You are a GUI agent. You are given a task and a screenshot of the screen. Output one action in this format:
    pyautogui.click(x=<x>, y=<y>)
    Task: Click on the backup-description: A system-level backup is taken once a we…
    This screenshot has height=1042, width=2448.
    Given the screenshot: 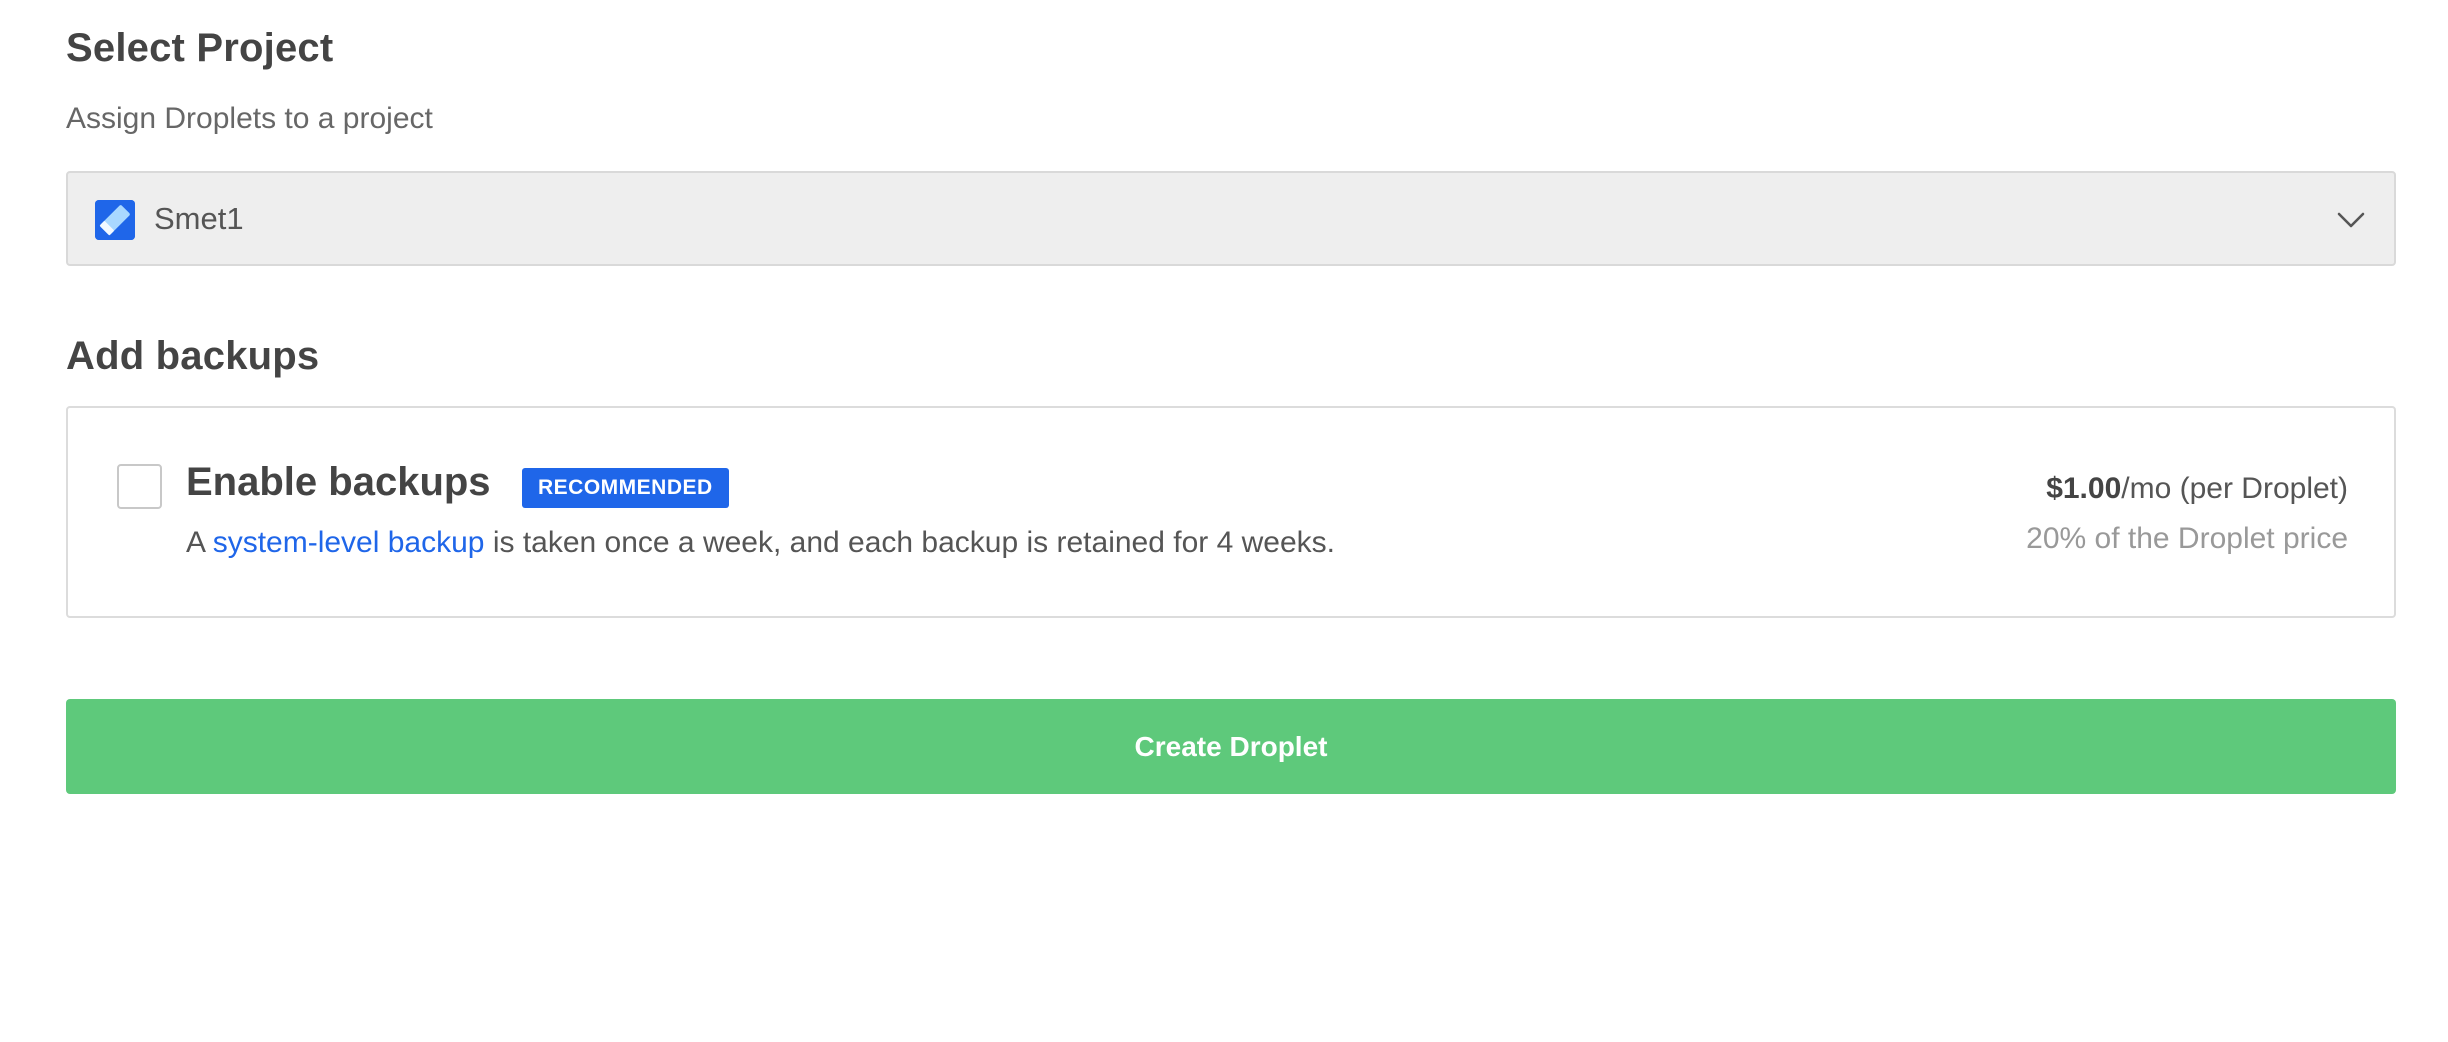 What is the action you would take?
    pyautogui.click(x=760, y=543)
    